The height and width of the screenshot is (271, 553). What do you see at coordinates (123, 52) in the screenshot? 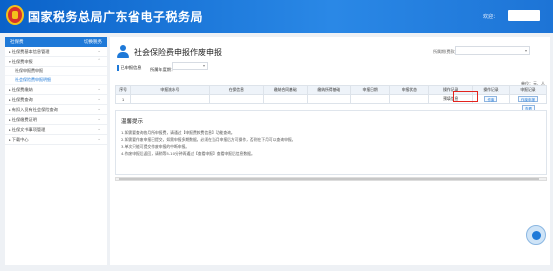
I see `user-icon` at bounding box center [123, 52].